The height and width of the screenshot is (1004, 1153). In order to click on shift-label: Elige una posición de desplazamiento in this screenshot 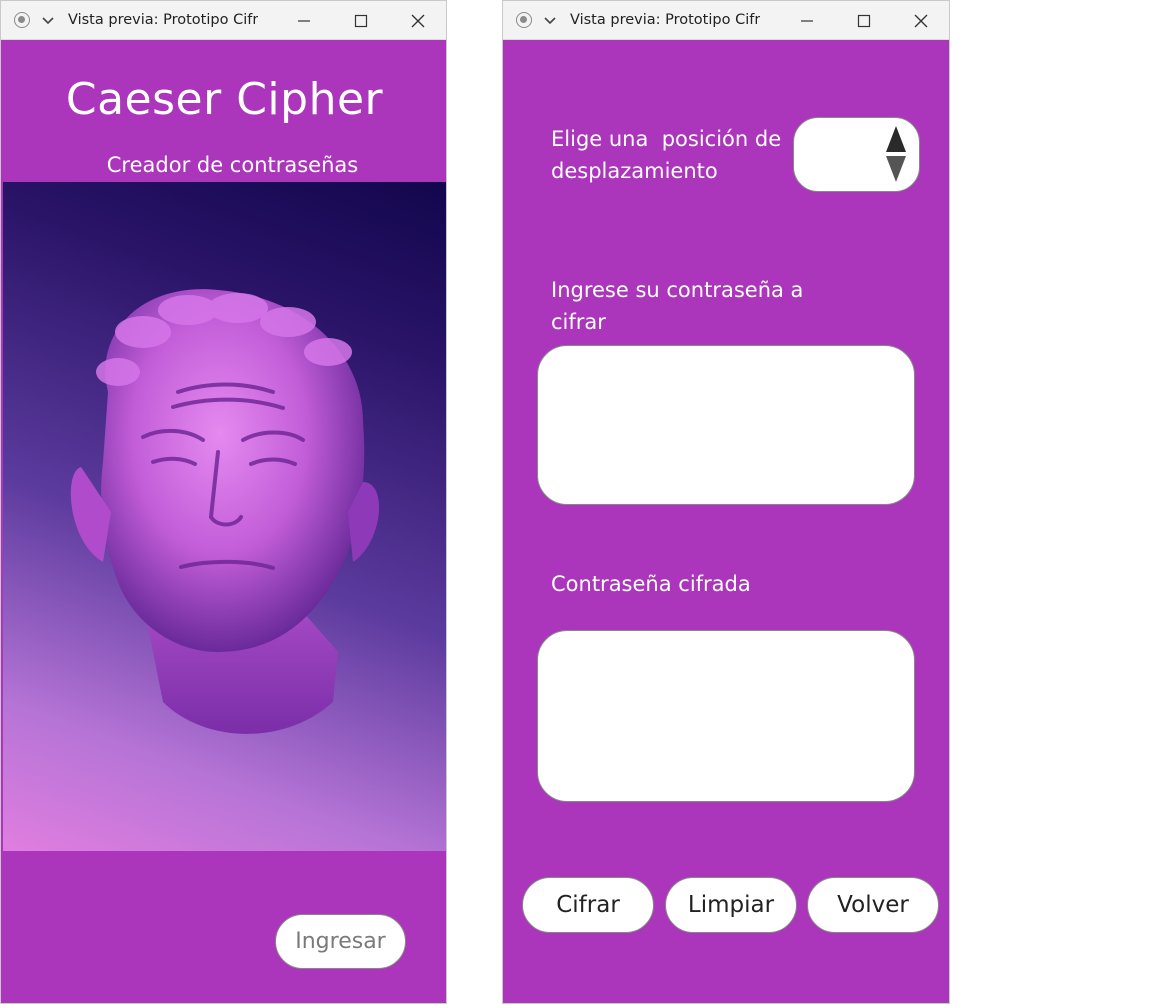, I will do `click(666, 155)`.